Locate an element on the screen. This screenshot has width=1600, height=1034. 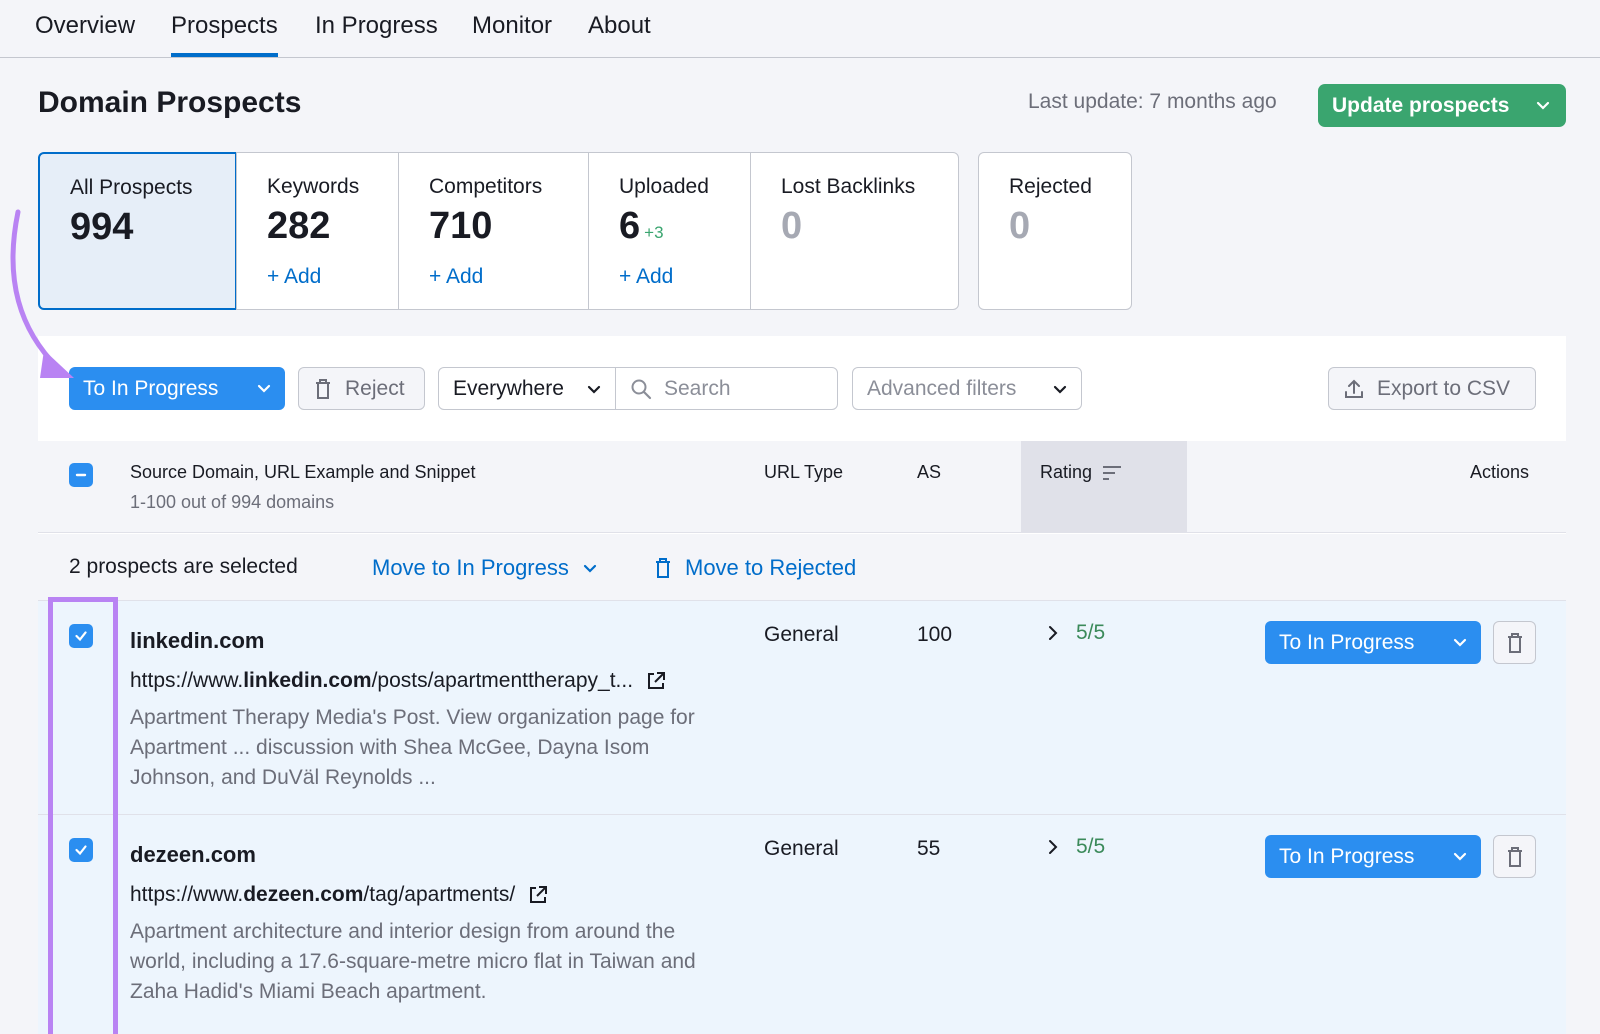
column-header-as: AS is located at coordinates (929, 472).